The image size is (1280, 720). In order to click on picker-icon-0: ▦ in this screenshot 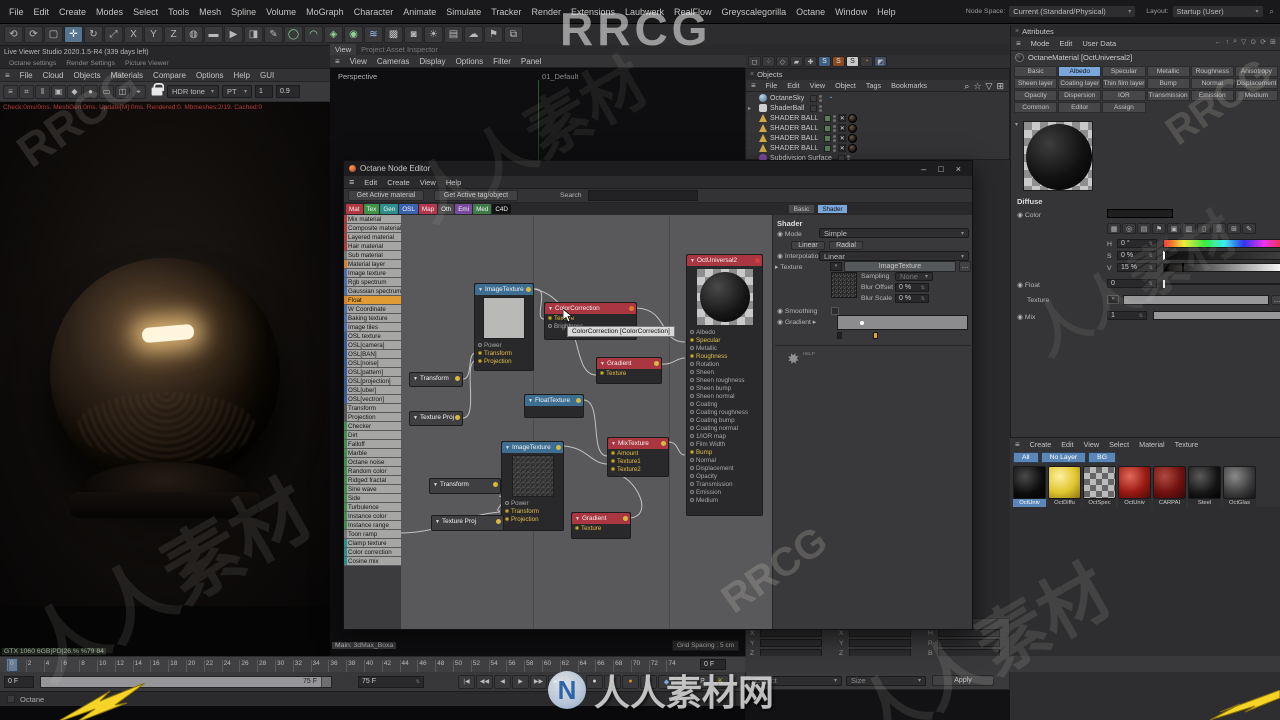, I will do `click(1114, 228)`.